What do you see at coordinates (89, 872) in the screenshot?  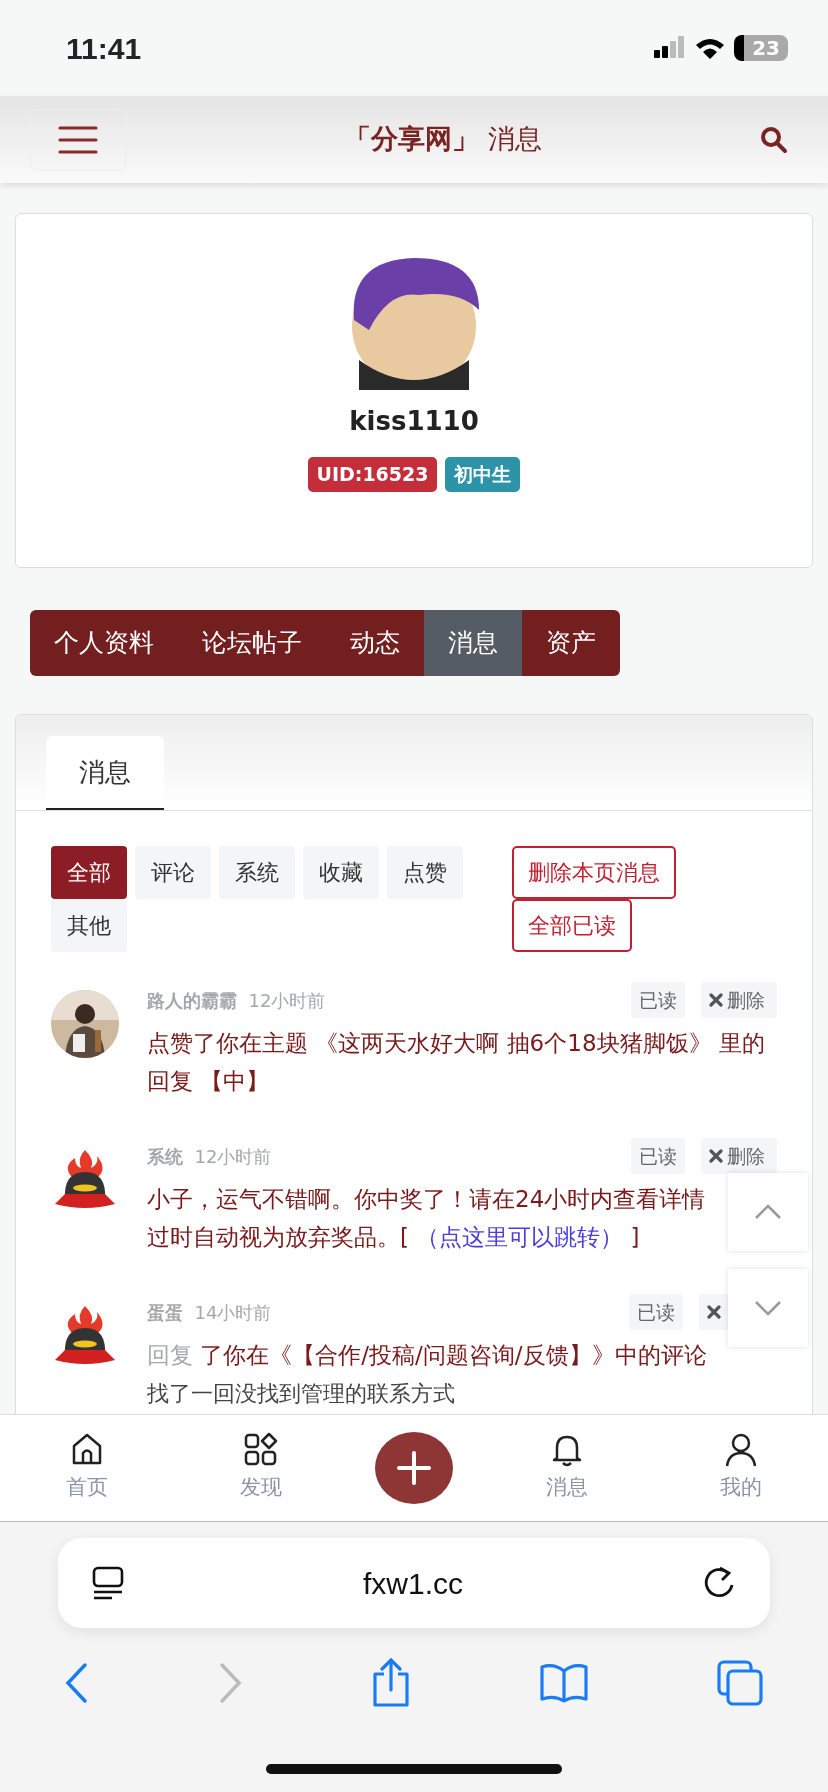 I see `filter-button: 全部` at bounding box center [89, 872].